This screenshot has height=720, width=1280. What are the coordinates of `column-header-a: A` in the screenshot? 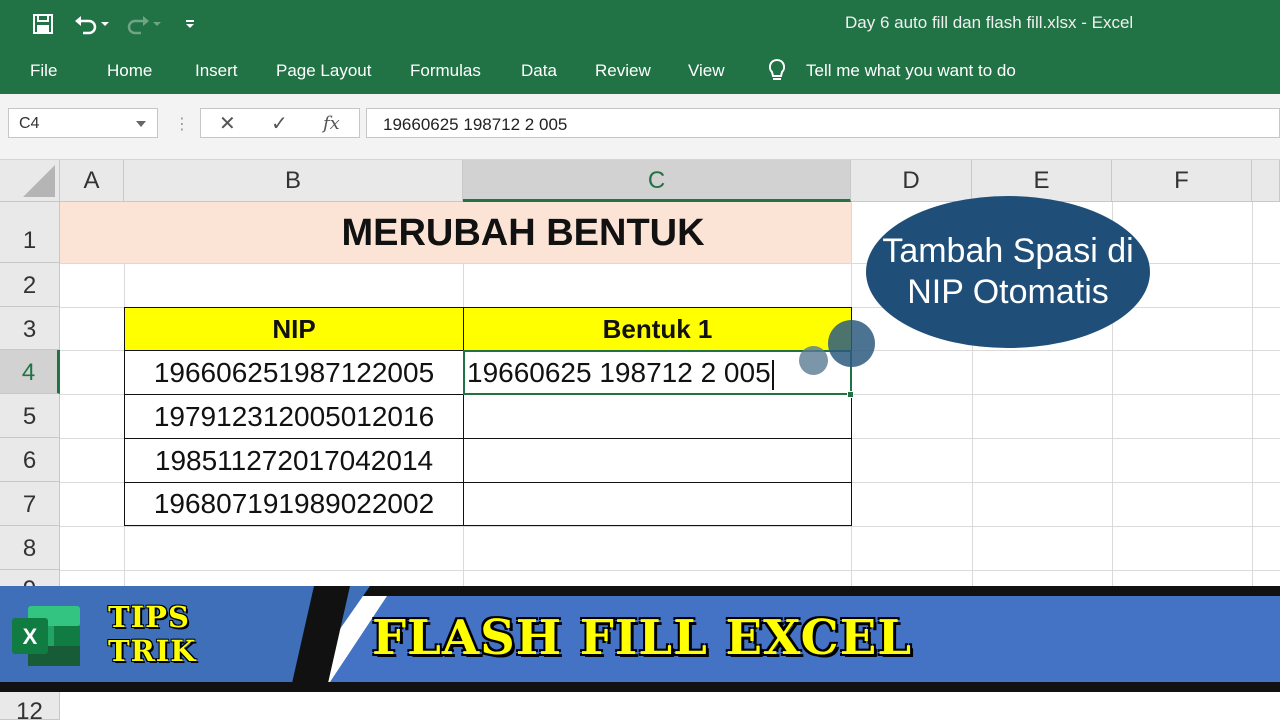 It's located at (92, 181).